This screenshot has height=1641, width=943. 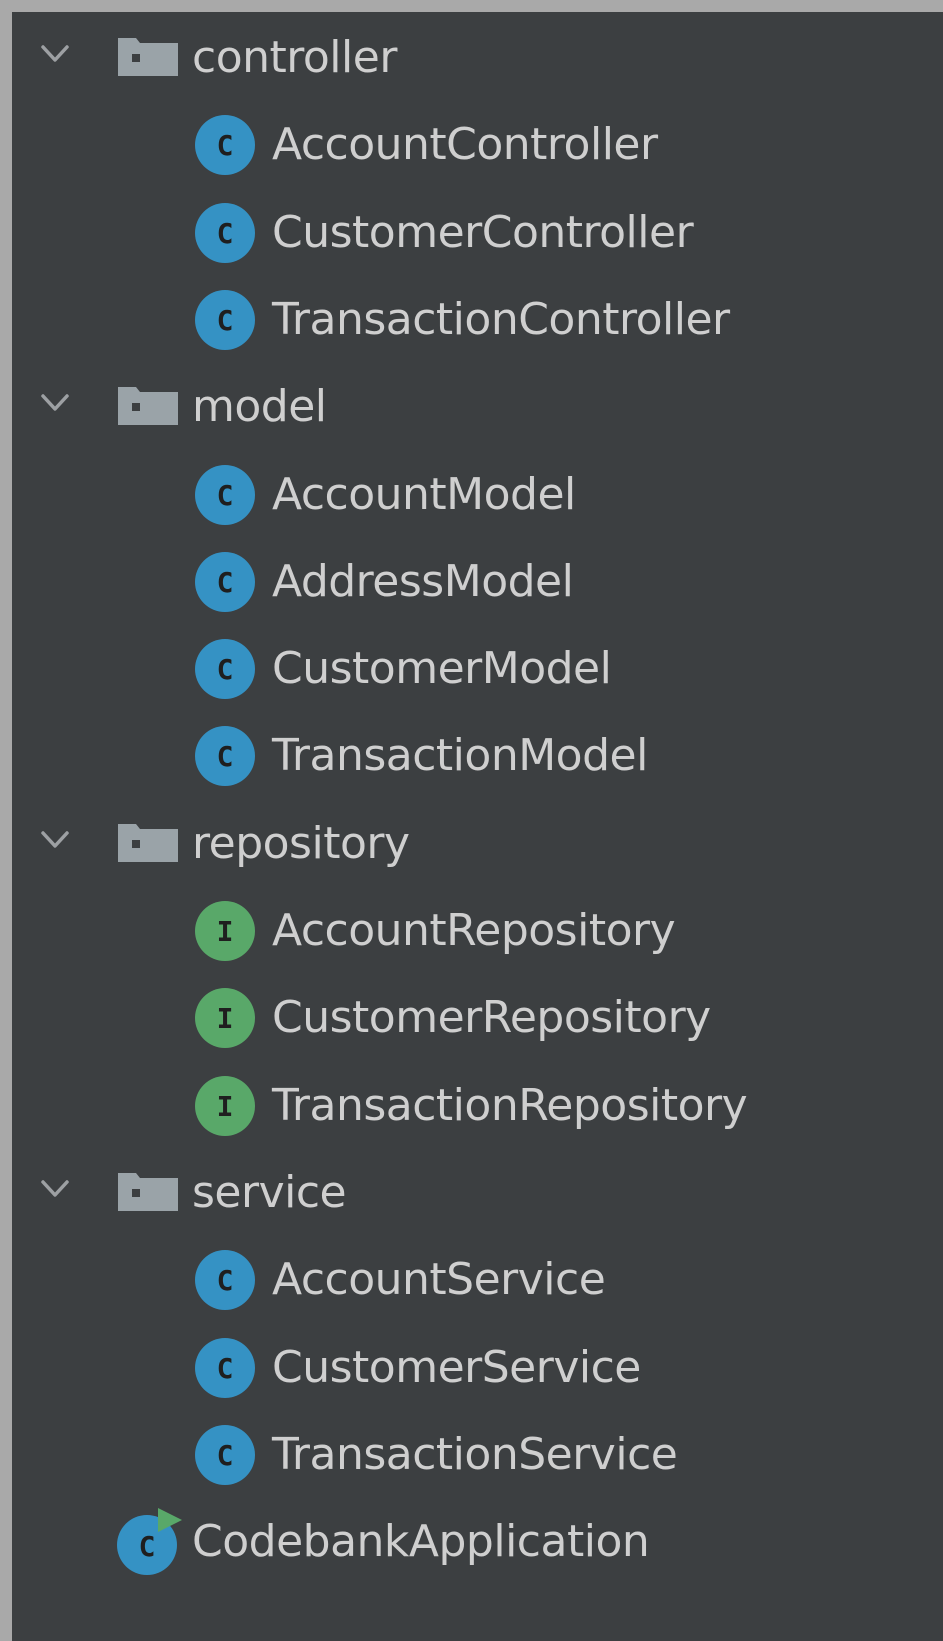 I want to click on spring-boot-application-icon: C, so click(x=151, y=1541).